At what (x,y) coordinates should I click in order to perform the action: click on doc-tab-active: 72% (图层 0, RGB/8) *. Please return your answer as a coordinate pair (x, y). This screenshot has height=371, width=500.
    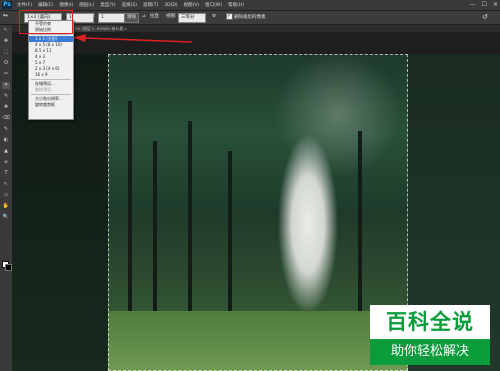
    Looking at the image, I should click on (93, 28).